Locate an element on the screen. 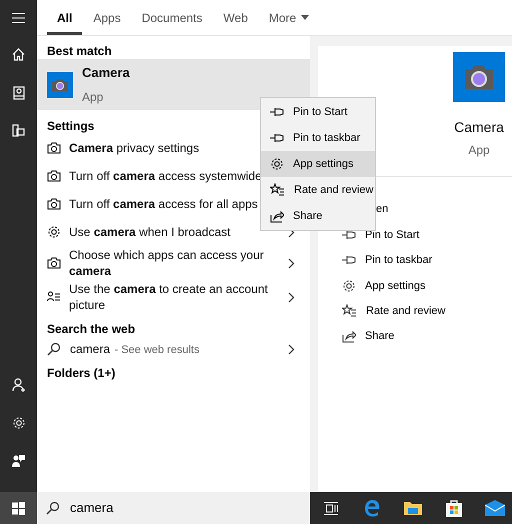  section-heading: Settings is located at coordinates (70, 126).